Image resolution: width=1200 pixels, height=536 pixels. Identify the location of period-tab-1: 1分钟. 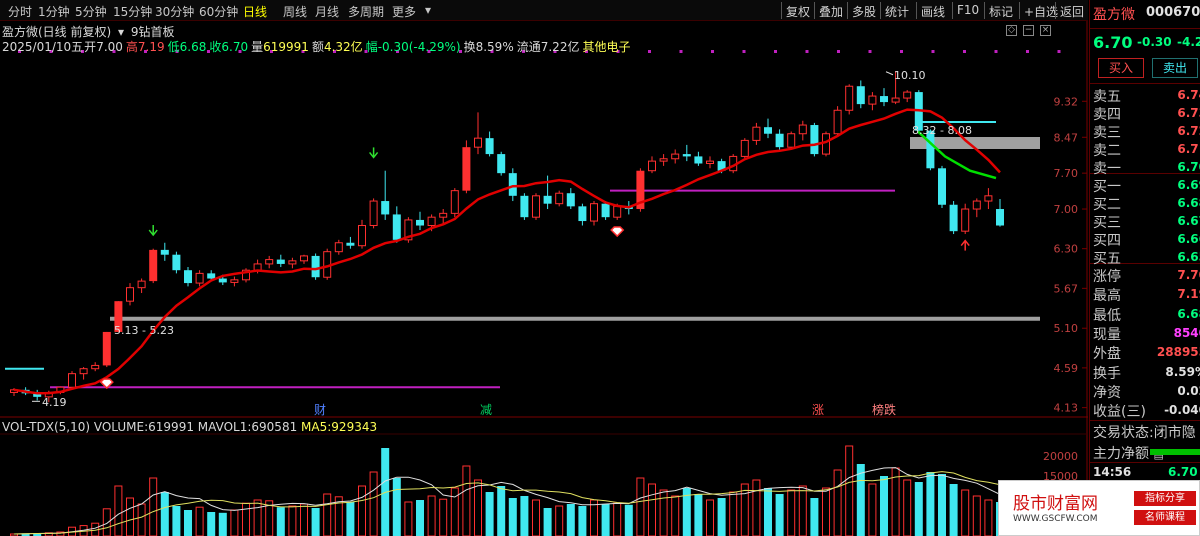
(54, 11).